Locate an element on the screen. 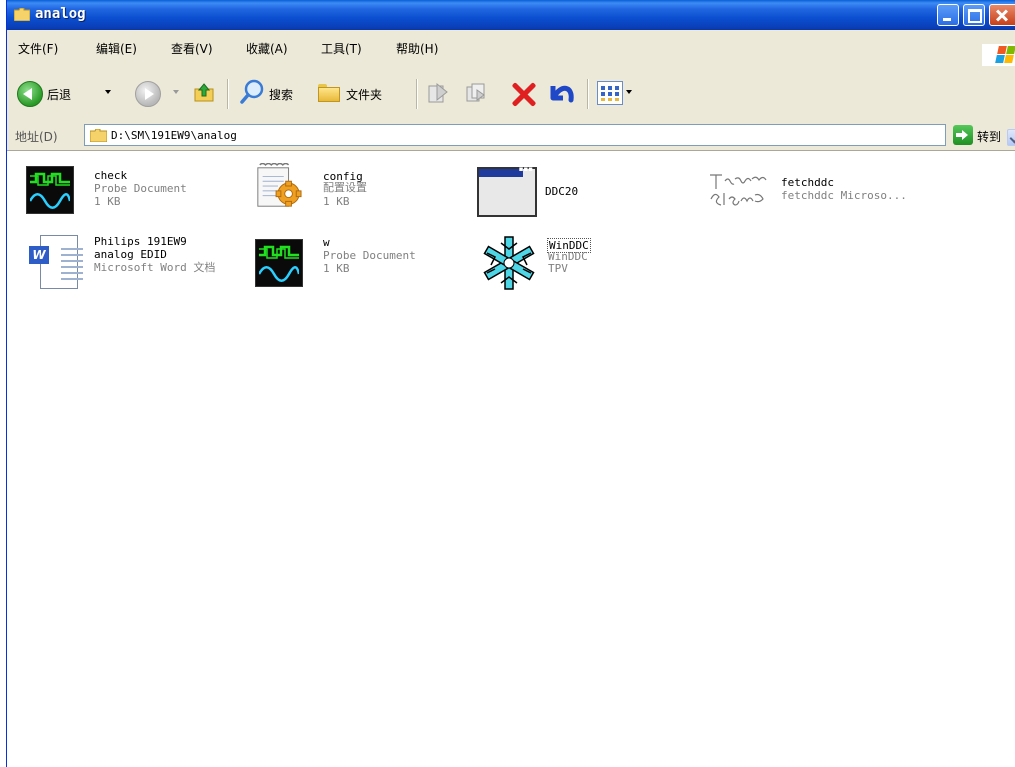  up-folder-icon is located at coordinates (204, 92).